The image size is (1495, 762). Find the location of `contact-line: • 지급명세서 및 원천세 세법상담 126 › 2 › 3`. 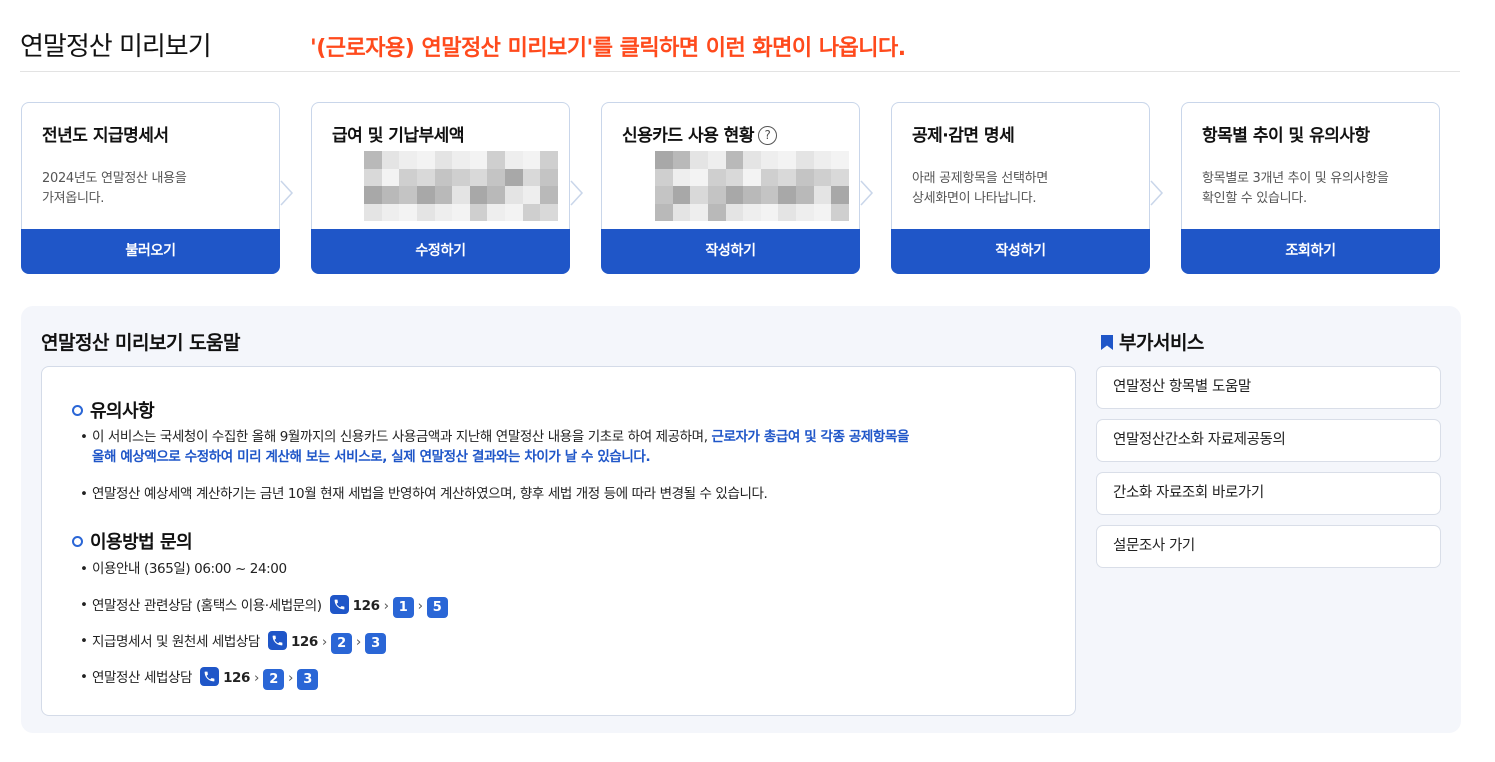

contact-line: • 지급명세서 및 원천세 세법상담 126 › 2 › 3 is located at coordinates (233, 642).